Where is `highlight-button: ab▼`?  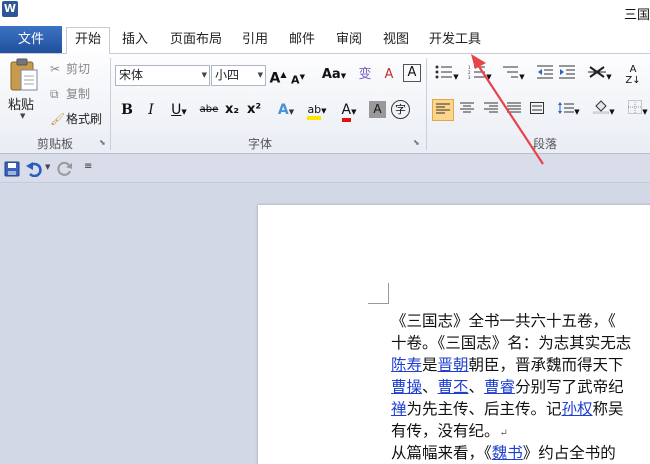
highlight-button: ab▼ is located at coordinates (317, 110).